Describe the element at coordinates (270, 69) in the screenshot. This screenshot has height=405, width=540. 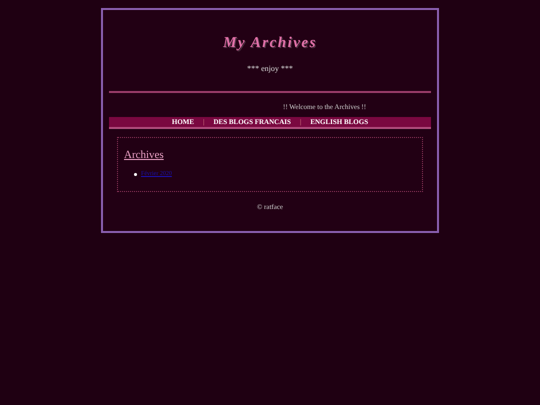
I see `tagline: *** enjoy ***` at that location.